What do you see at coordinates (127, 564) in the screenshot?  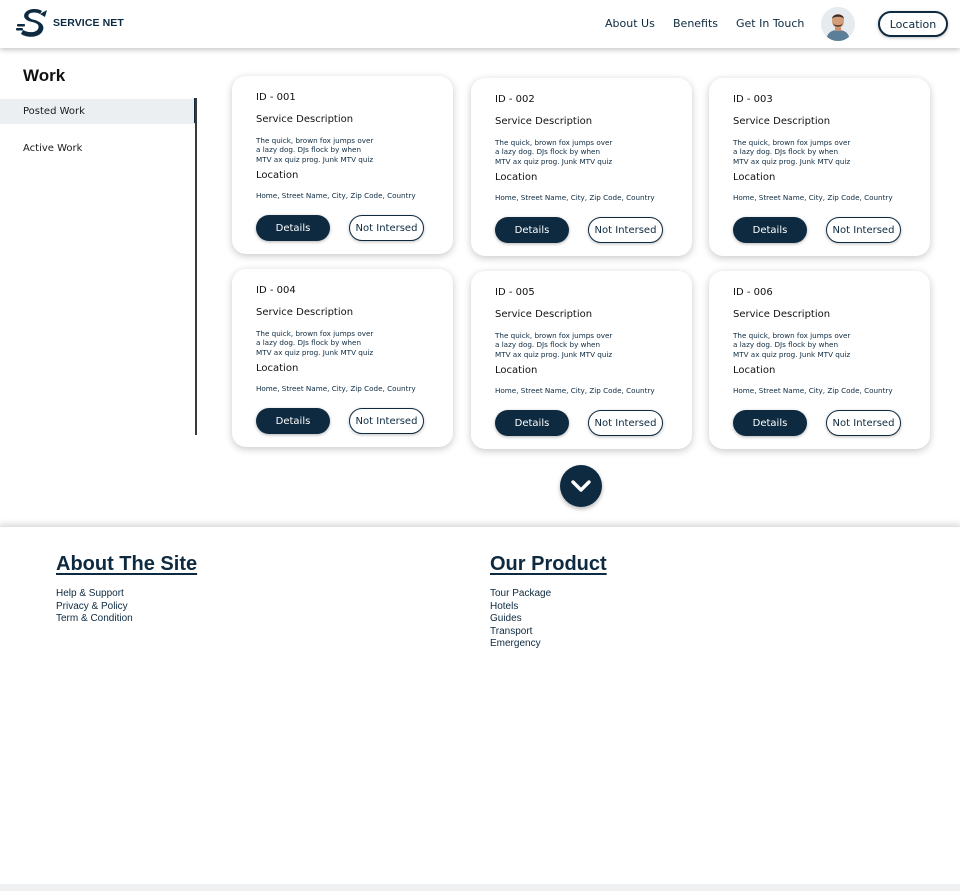 I see `footer-about-title: About The Site` at bounding box center [127, 564].